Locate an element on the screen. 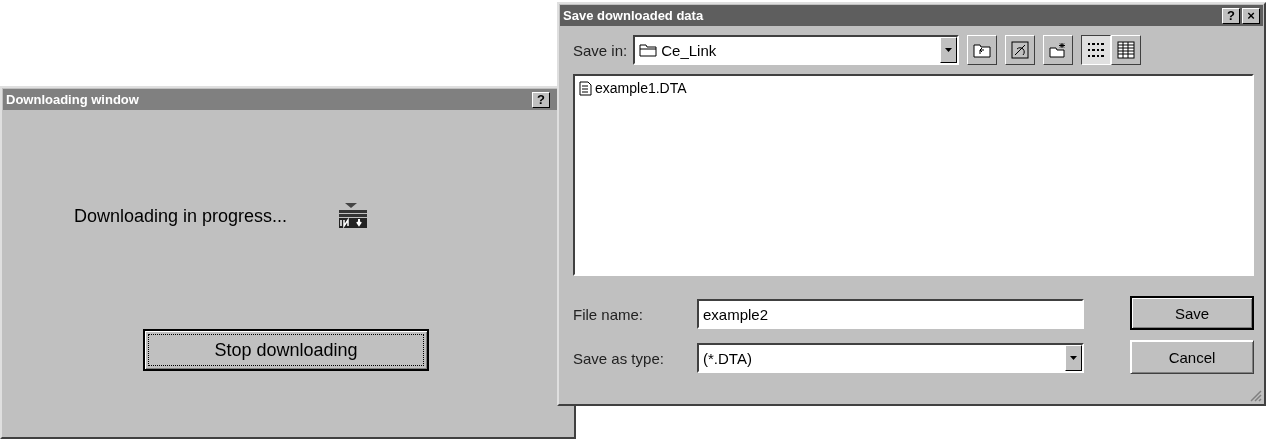 The width and height of the screenshot is (1266, 439). up-button is located at coordinates (982, 50).